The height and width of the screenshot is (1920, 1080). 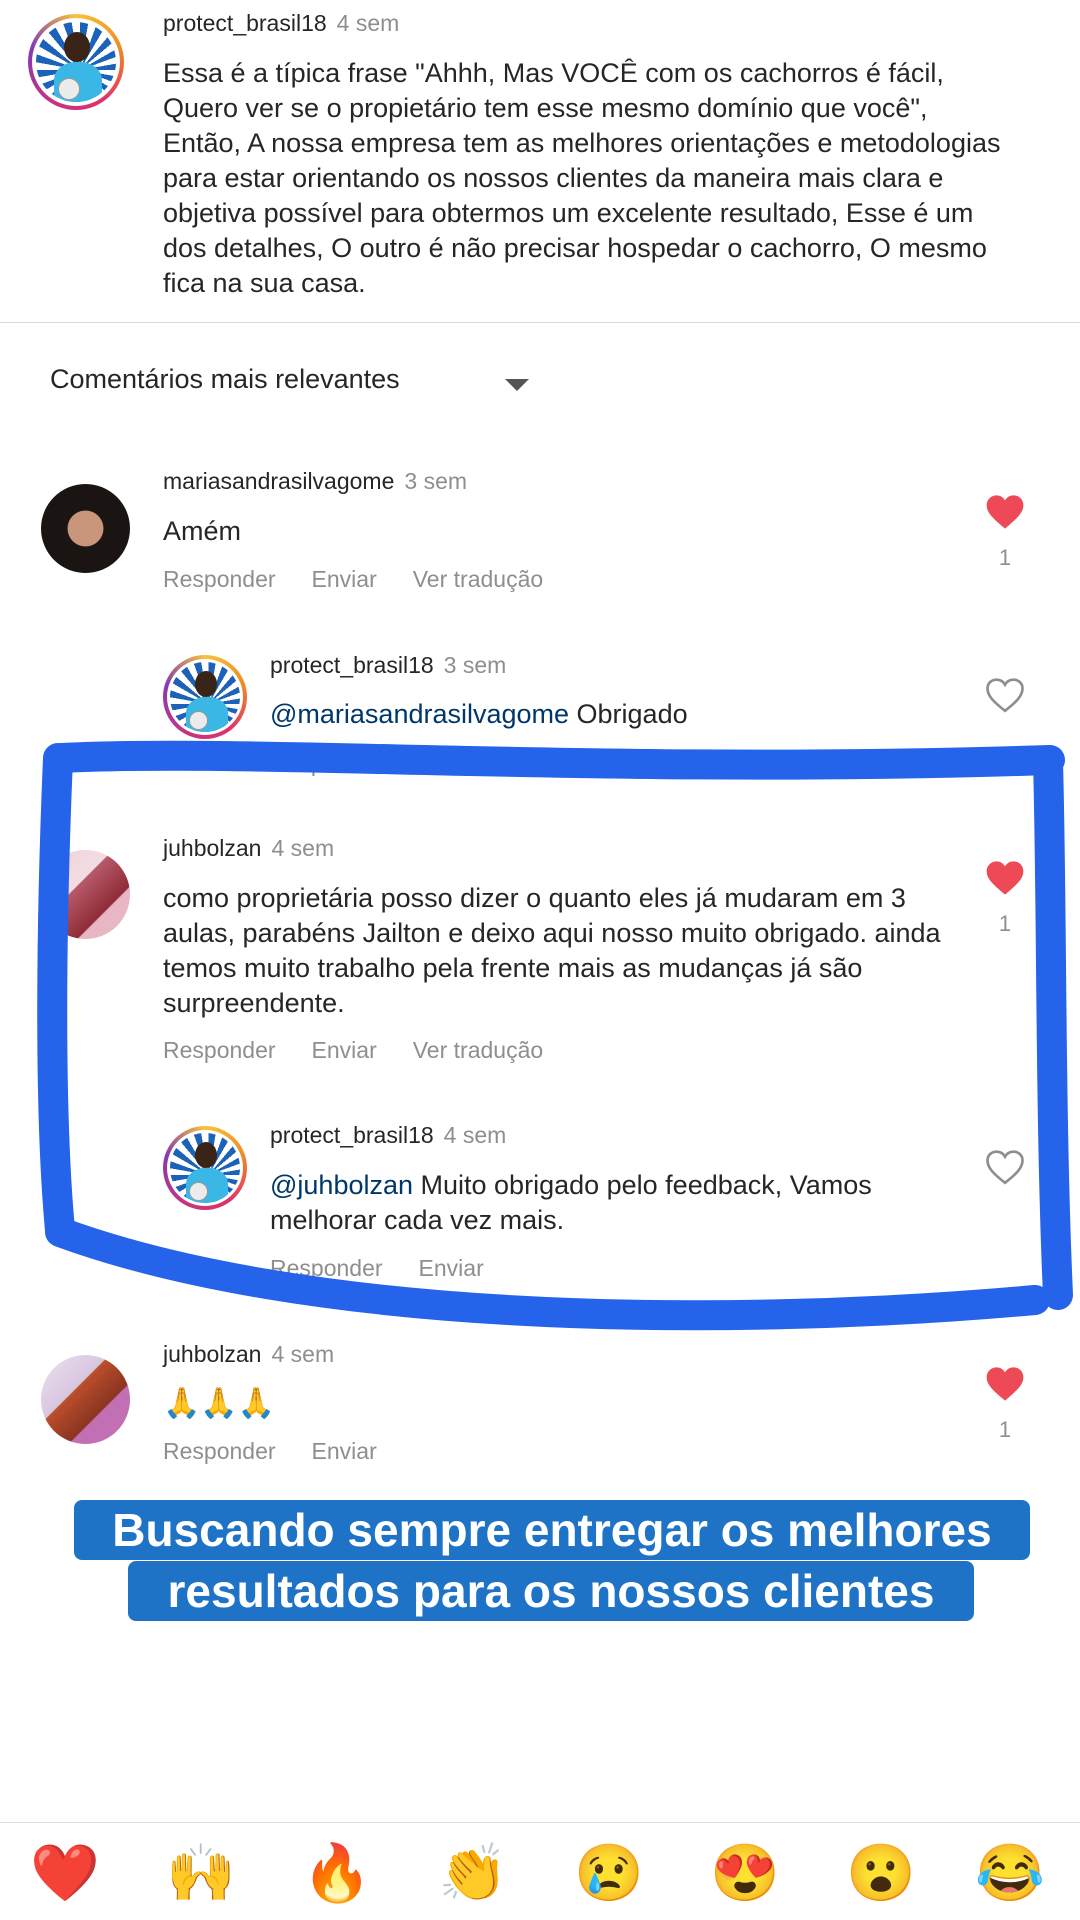 I want to click on divider, so click(x=540, y=322).